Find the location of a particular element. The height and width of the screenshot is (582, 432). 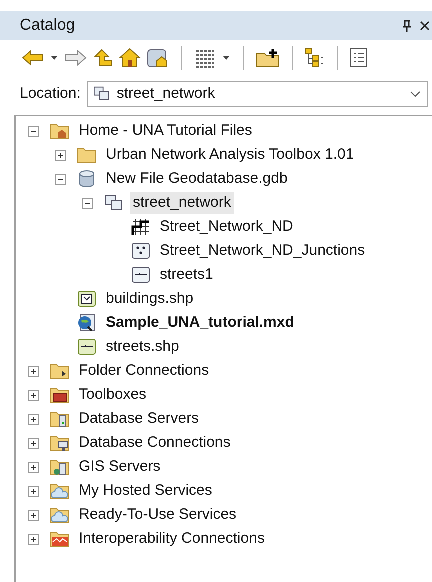

network-grid-icon is located at coordinates (141, 227).